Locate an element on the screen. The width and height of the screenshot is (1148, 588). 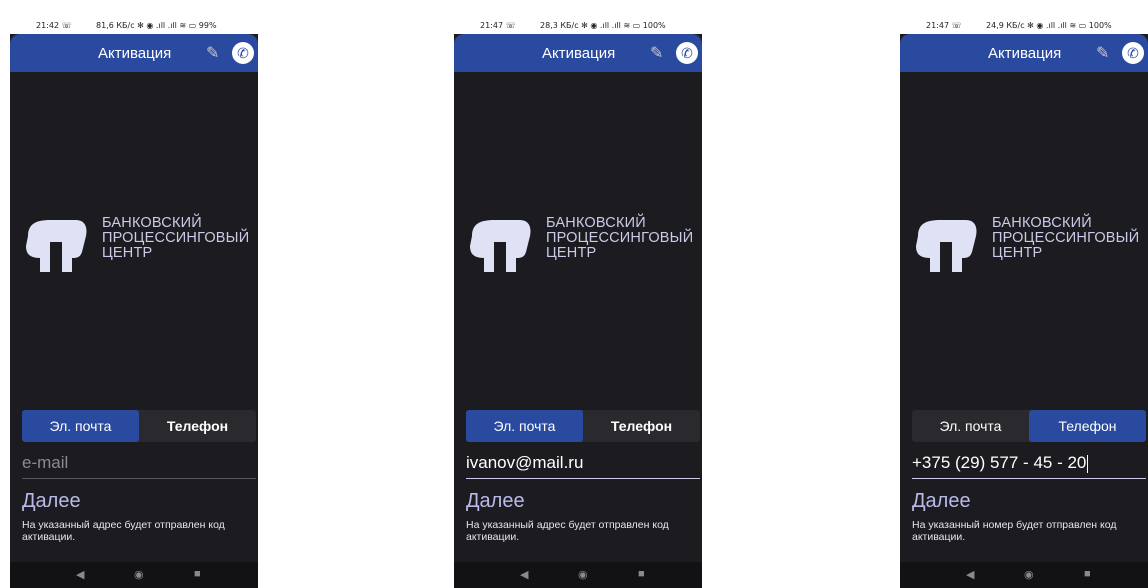
status-bar: 21:42 ☏ 81,6 КБ/с ✻ ◉ .ıll .ıll ≋ ▭ 99% is located at coordinates (134, 17).